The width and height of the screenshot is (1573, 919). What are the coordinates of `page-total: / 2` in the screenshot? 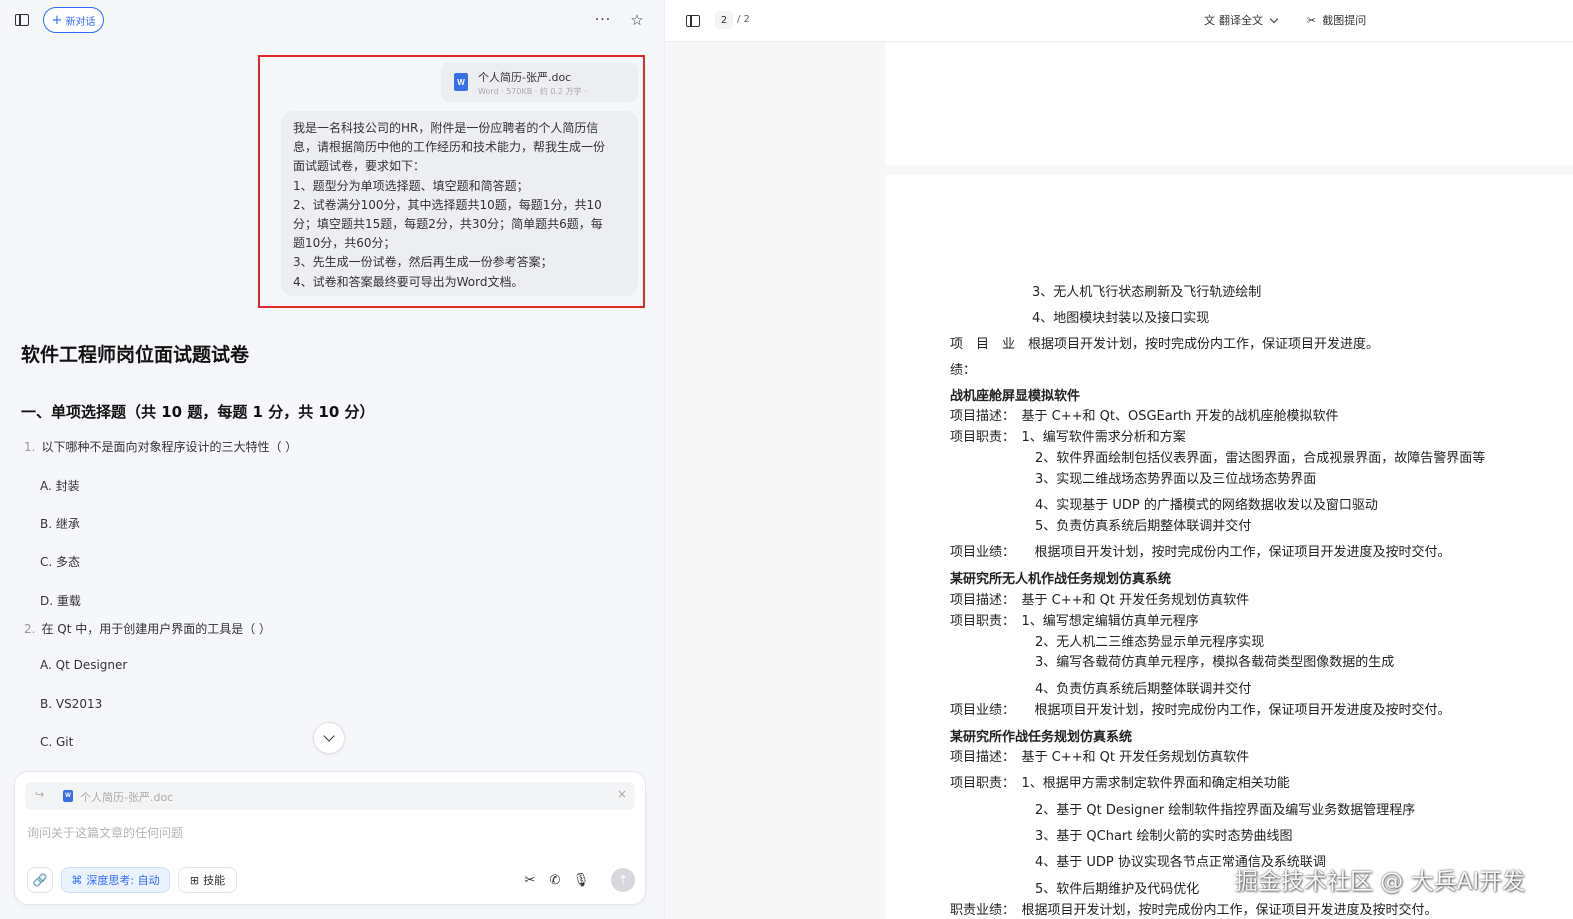 It's located at (743, 19).